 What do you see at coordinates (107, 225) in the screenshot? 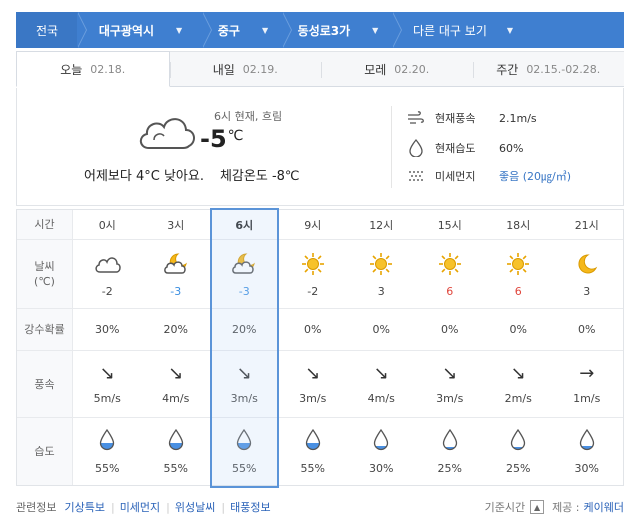
I see `hour-label: 0시` at bounding box center [107, 225].